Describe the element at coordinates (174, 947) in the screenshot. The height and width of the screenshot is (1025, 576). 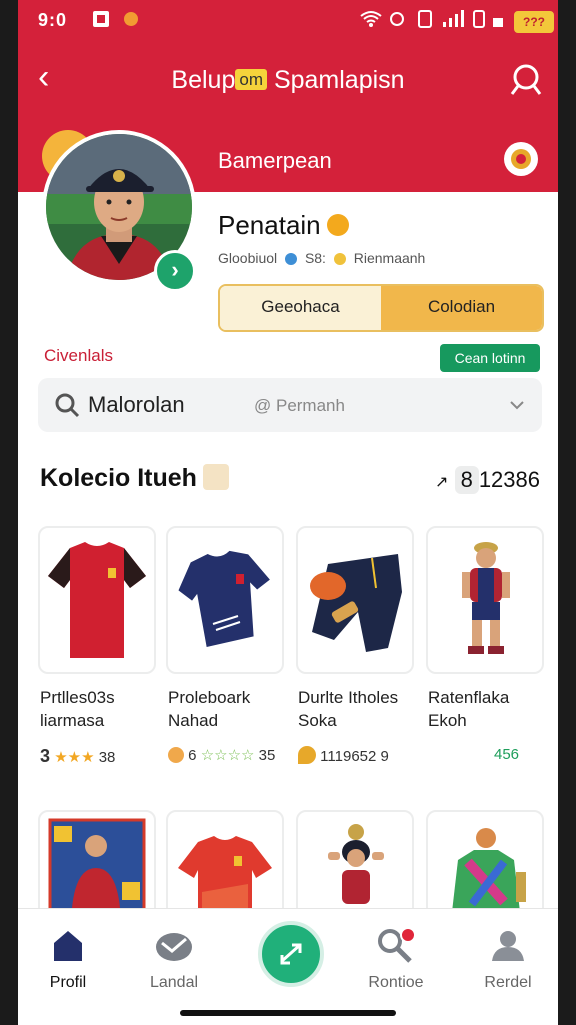
I see `handshake-icon` at that location.